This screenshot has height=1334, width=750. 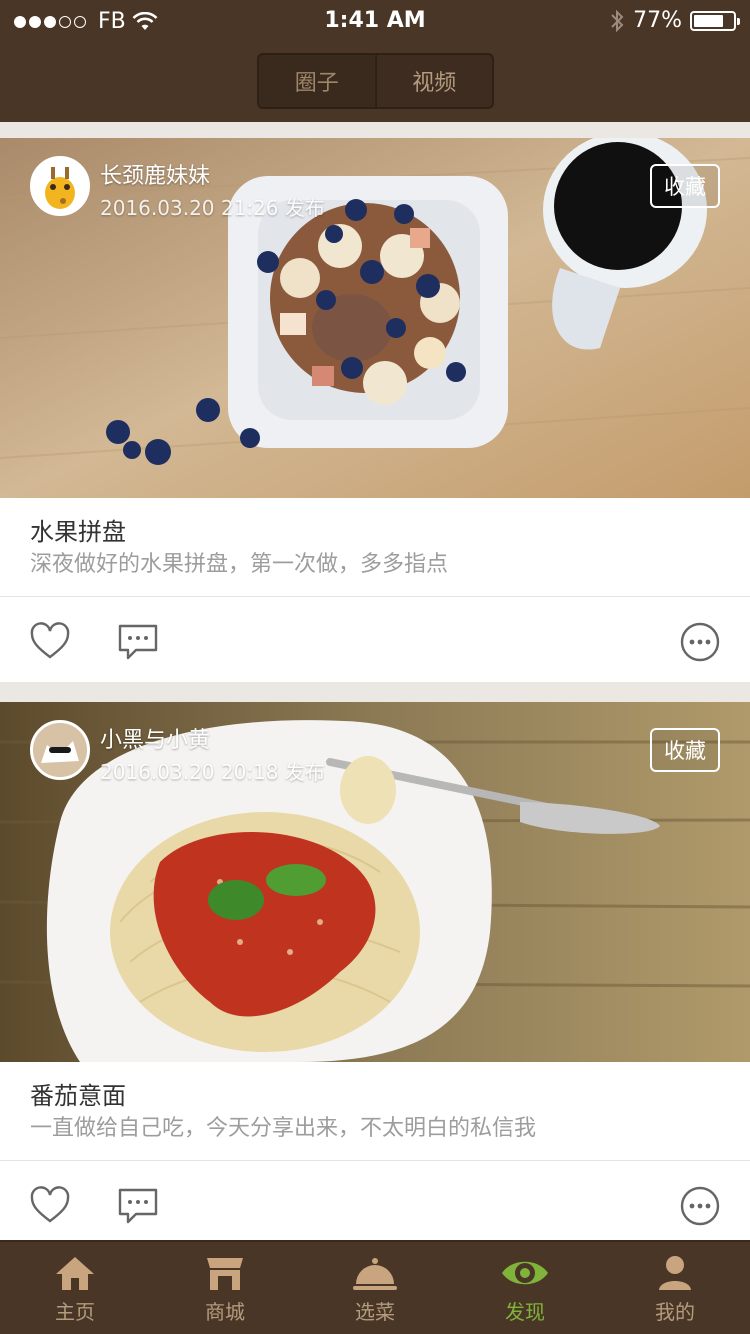 I want to click on home-icon, so click(x=75, y=1273).